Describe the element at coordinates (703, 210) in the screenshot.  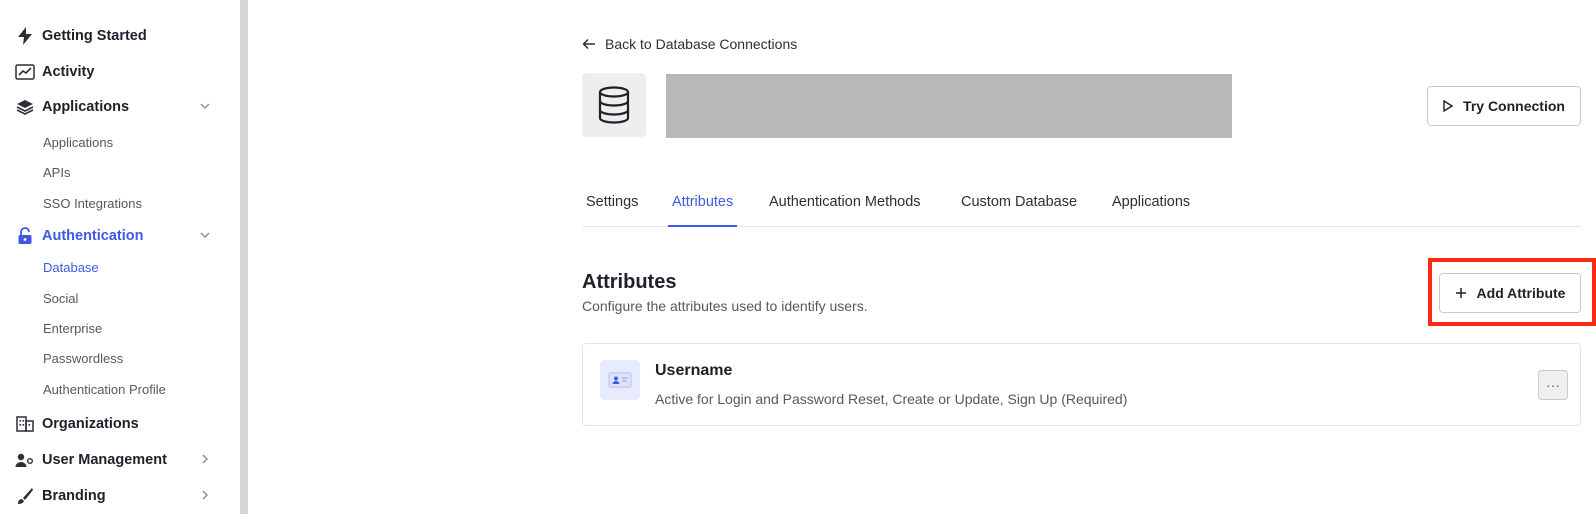
I see `tab-attributes: Attributes` at that location.